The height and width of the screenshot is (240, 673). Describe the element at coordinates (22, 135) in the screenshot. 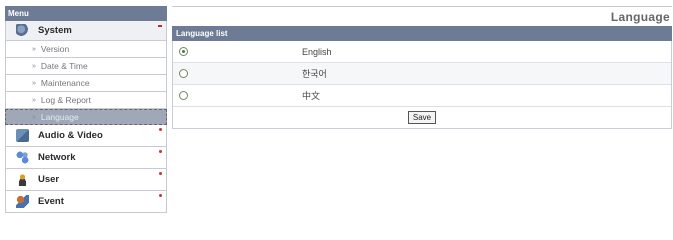

I see `audio-video-icon` at that location.